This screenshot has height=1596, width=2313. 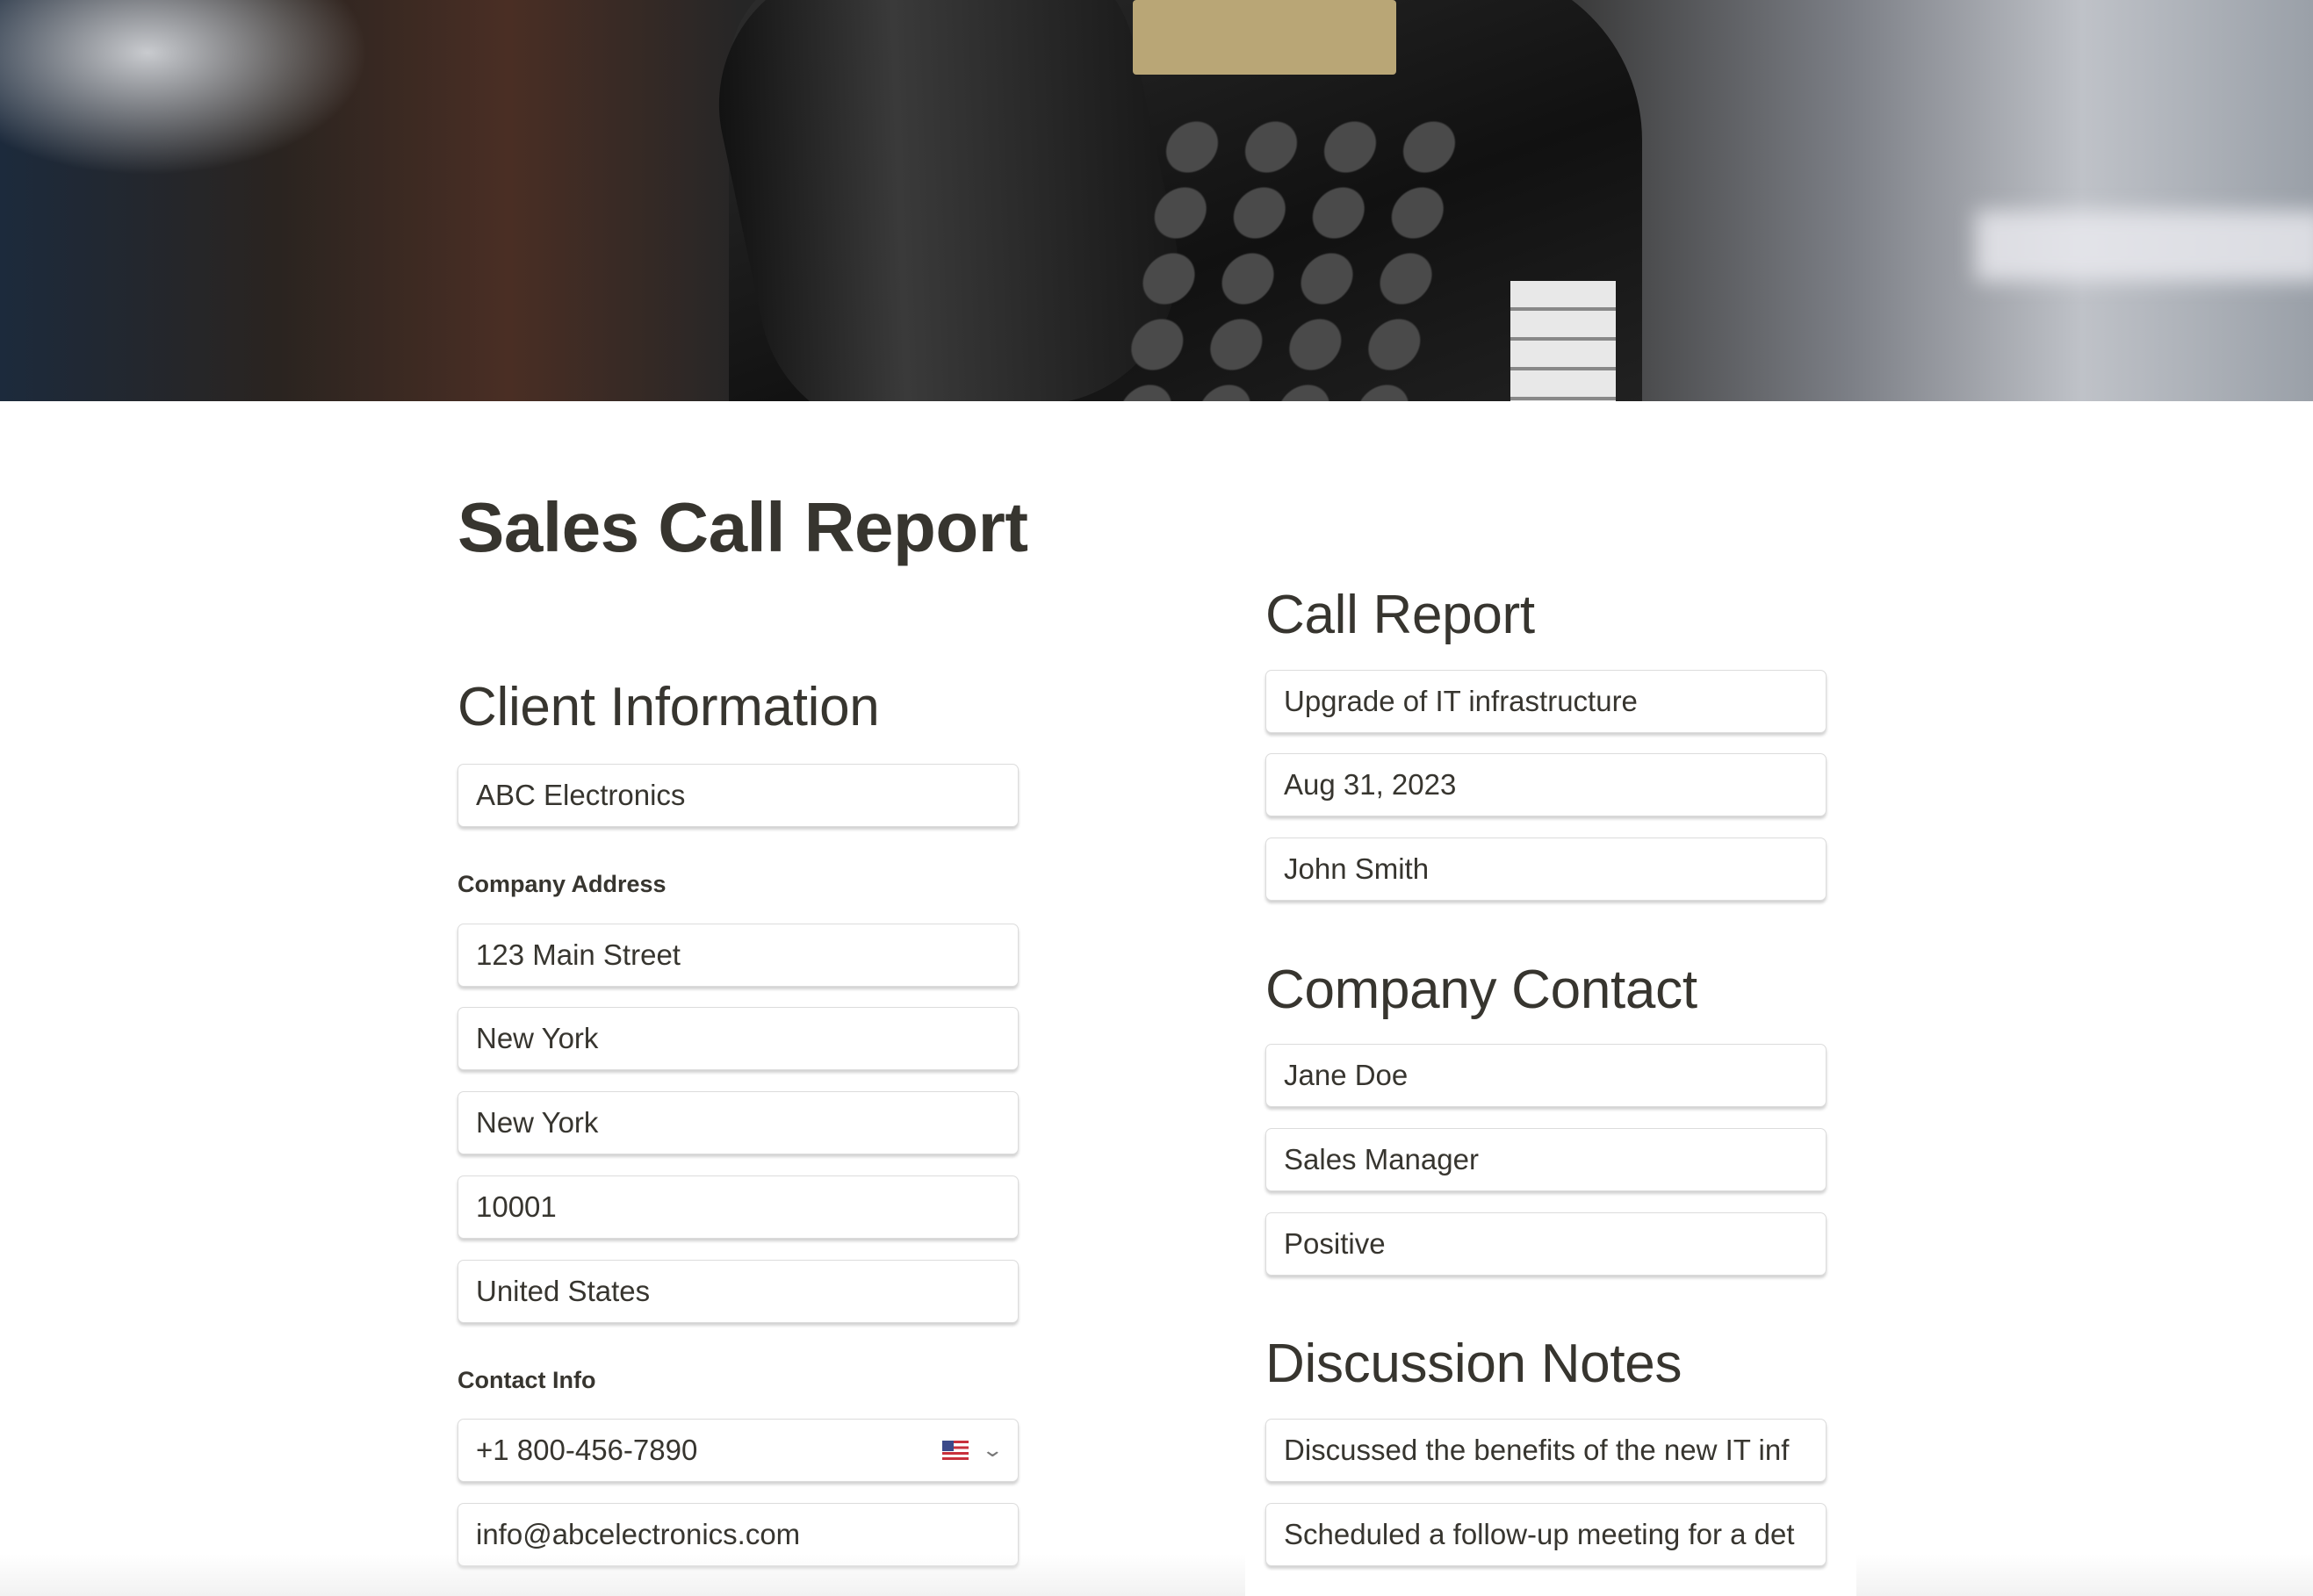 I want to click on city-field: New York, so click(x=738, y=1038).